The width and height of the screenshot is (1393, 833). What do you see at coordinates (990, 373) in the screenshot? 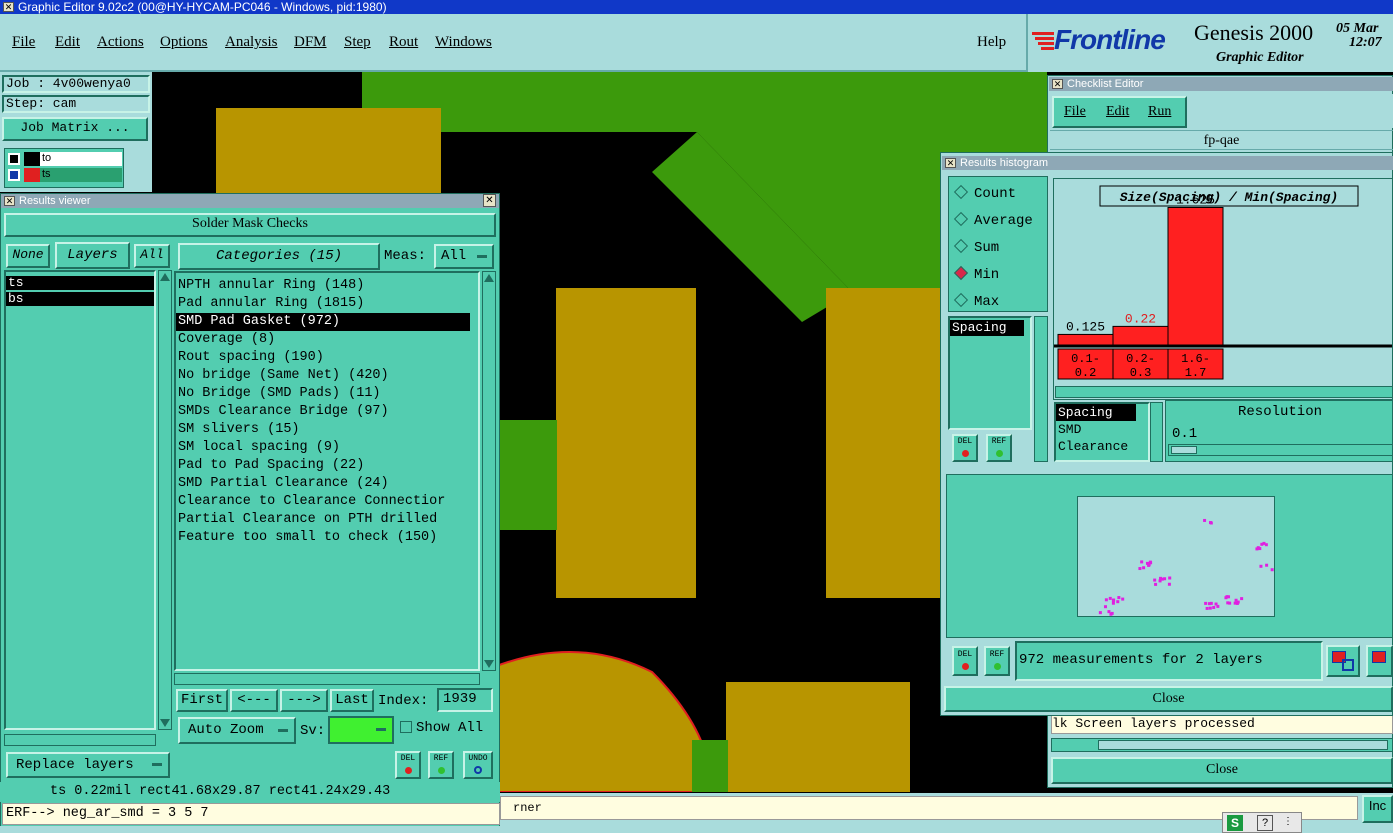
I see `attribute-list: Spacing` at bounding box center [990, 373].